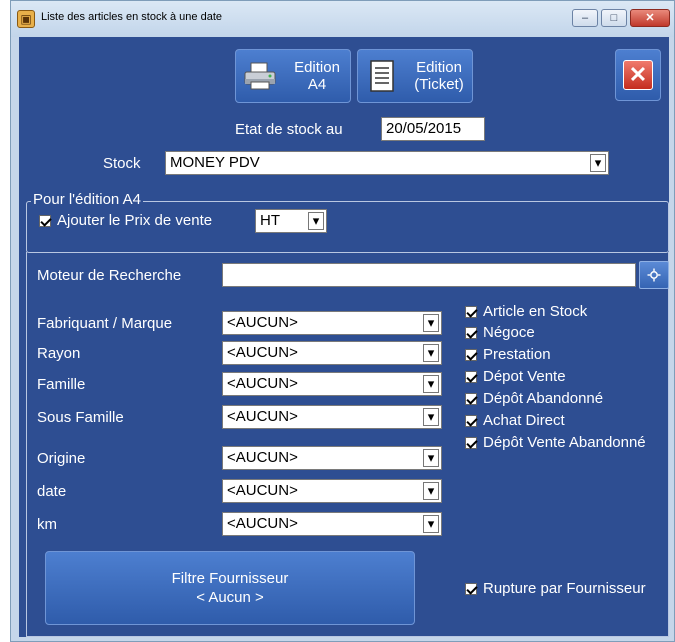 The height and width of the screenshot is (642, 675). What do you see at coordinates (332, 491) in the screenshot?
I see `filter-select-date: <AUCUN>` at bounding box center [332, 491].